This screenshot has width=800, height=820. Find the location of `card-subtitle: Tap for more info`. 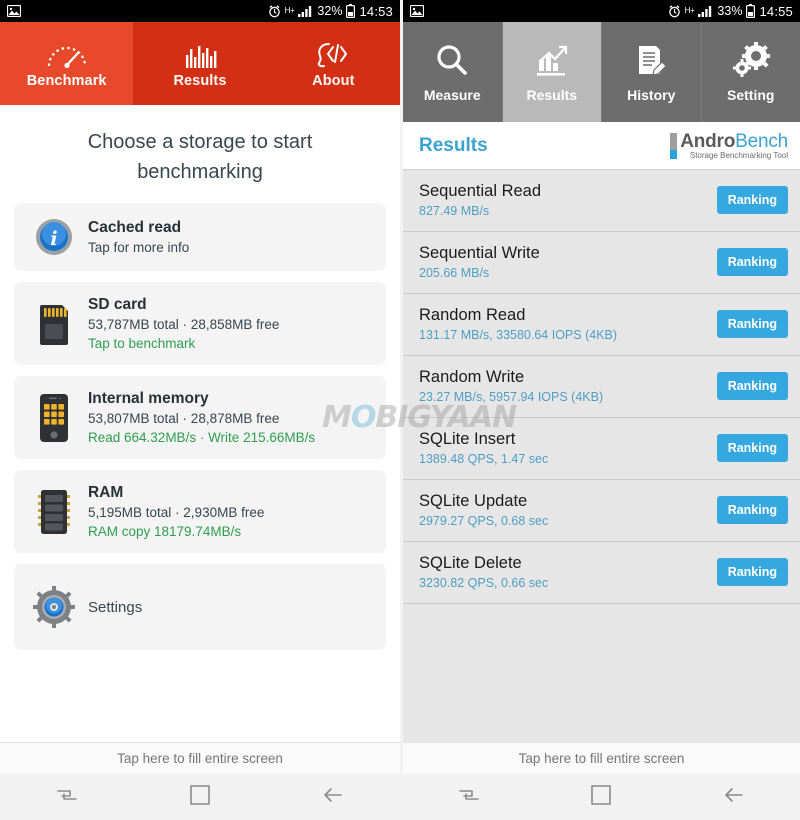

card-subtitle: Tap for more info is located at coordinates (139, 247).